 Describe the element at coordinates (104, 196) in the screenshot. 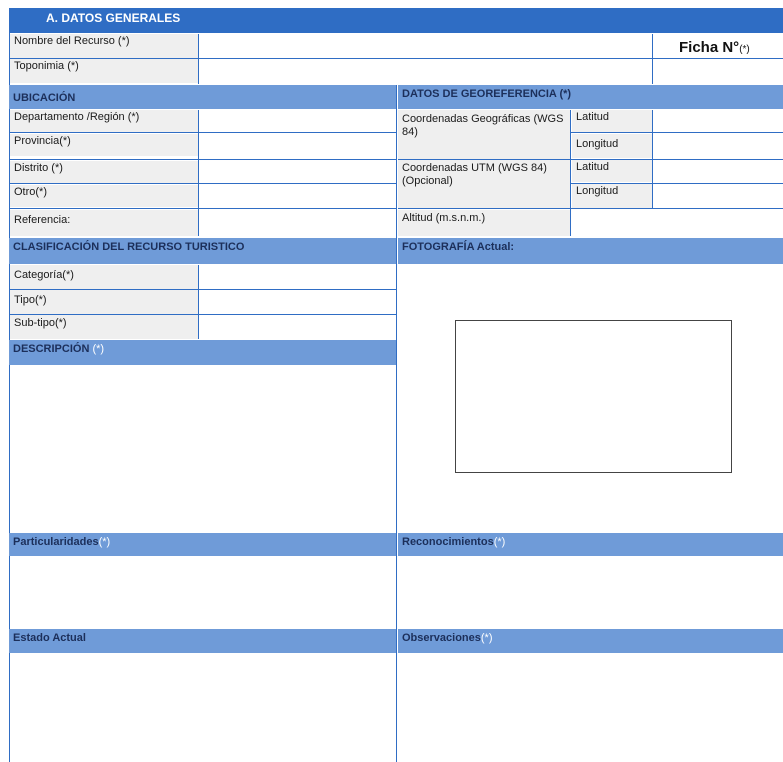

I see `otro-label: Otro(*)` at that location.